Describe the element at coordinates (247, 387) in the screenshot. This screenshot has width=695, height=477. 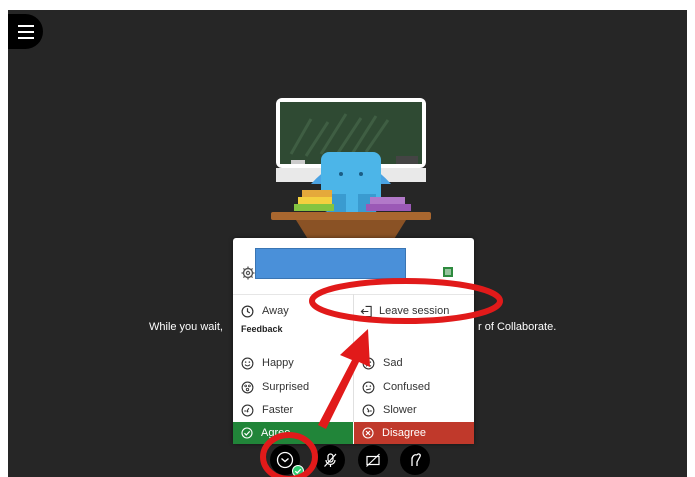
I see `surprised-icon` at that location.